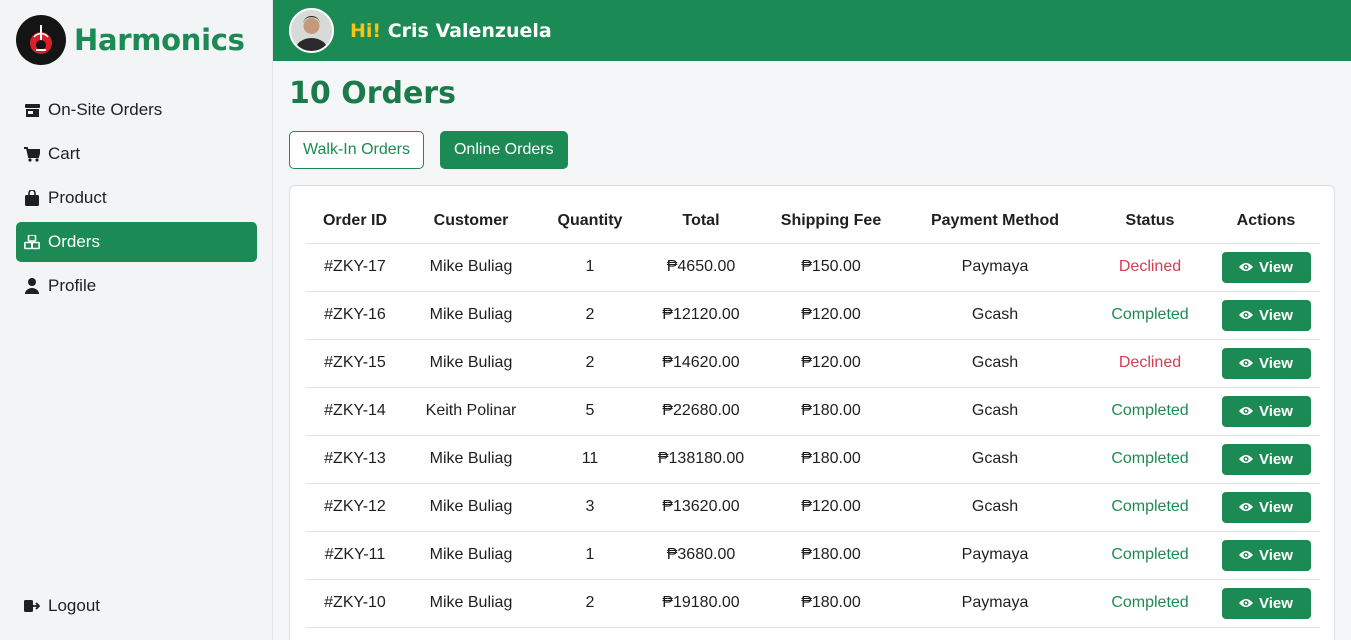 This screenshot has height=640, width=1351. I want to click on store-icon, so click(32, 110).